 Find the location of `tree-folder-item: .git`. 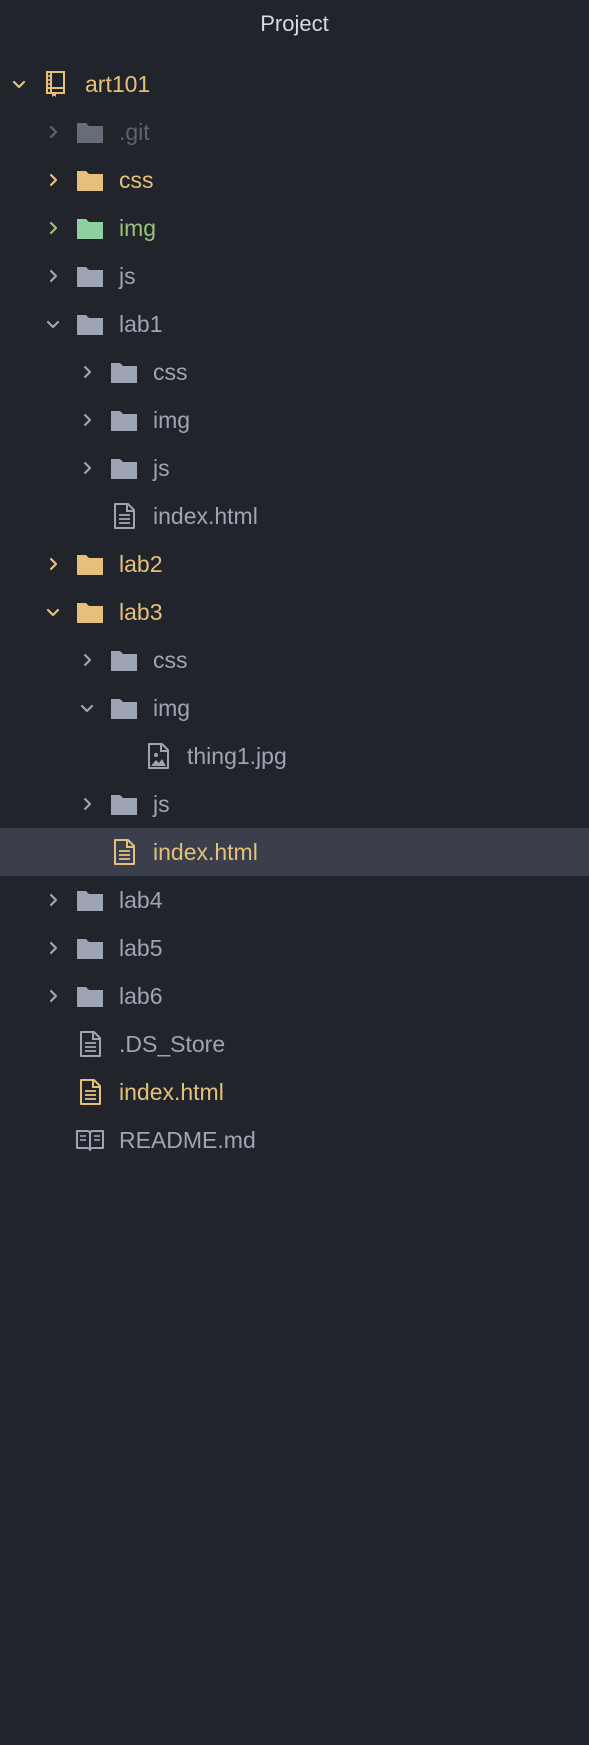

tree-folder-item: .git is located at coordinates (294, 132).